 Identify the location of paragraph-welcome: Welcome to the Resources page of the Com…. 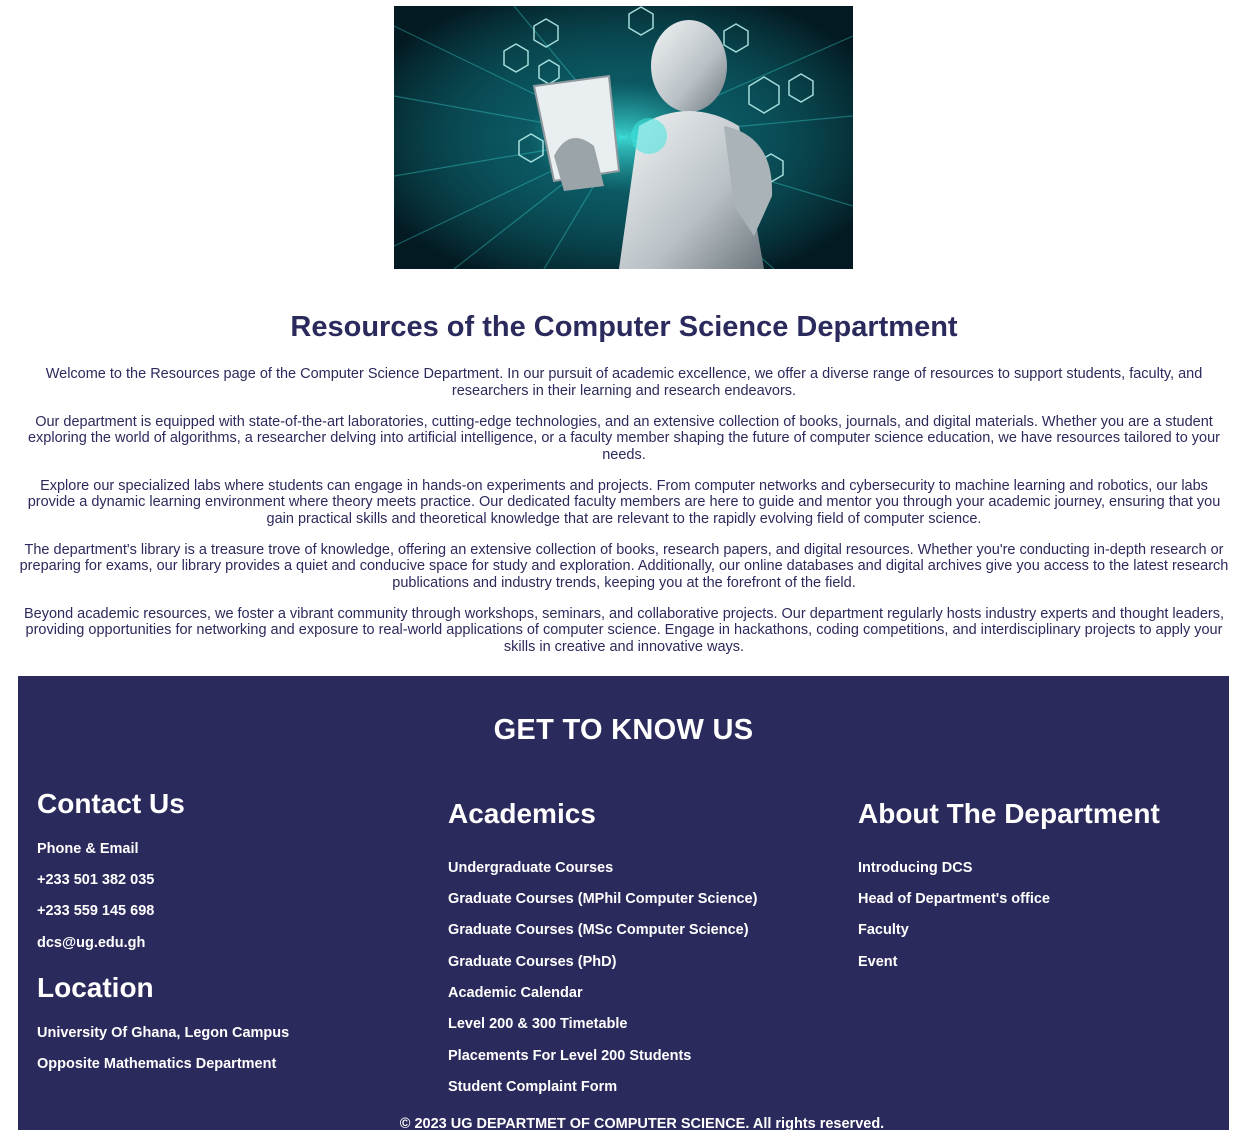
(624, 382).